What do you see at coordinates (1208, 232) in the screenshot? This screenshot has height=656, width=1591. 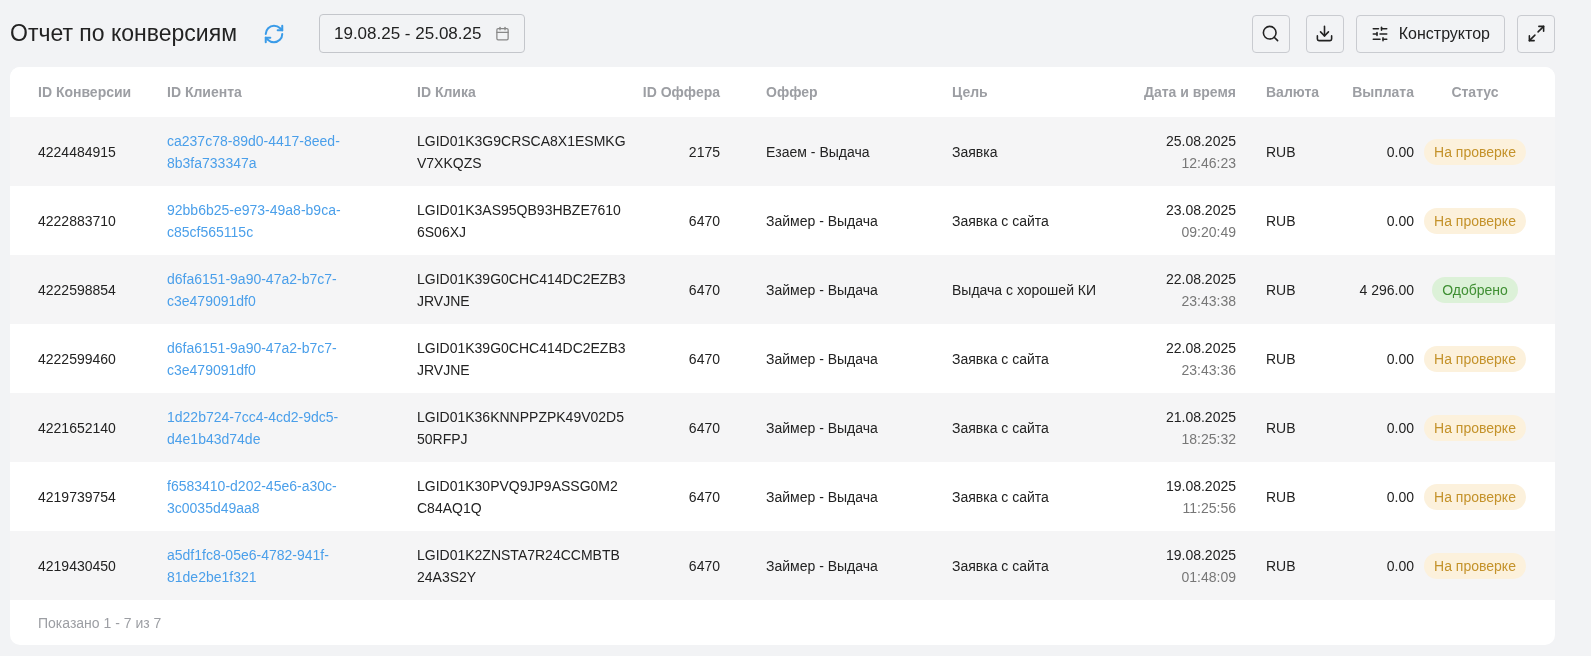 I see `time-text: 09:20:49` at bounding box center [1208, 232].